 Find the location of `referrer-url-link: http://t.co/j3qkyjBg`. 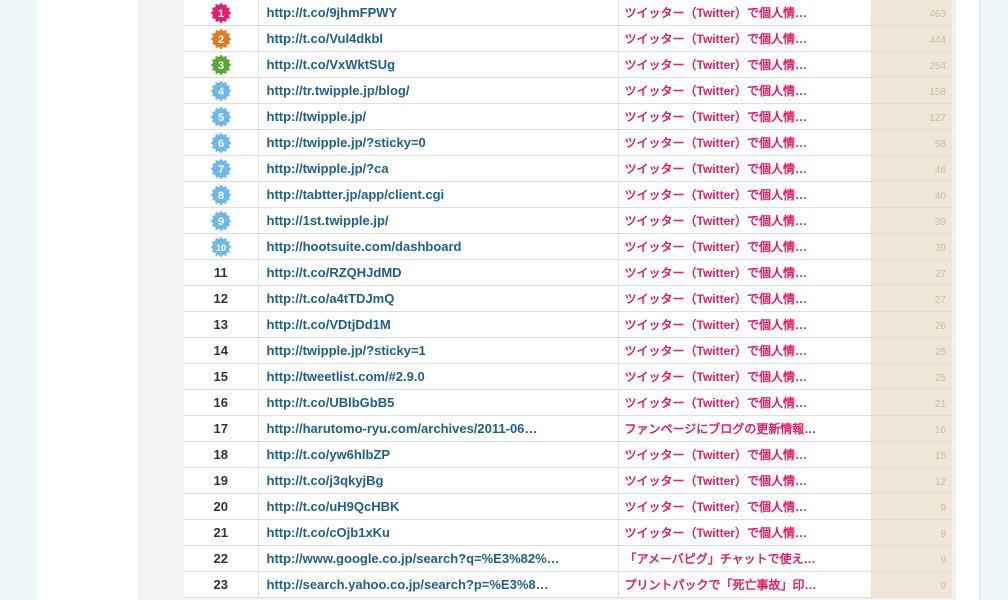

referrer-url-link: http://t.co/j3qkyjBg is located at coordinates (325, 480).